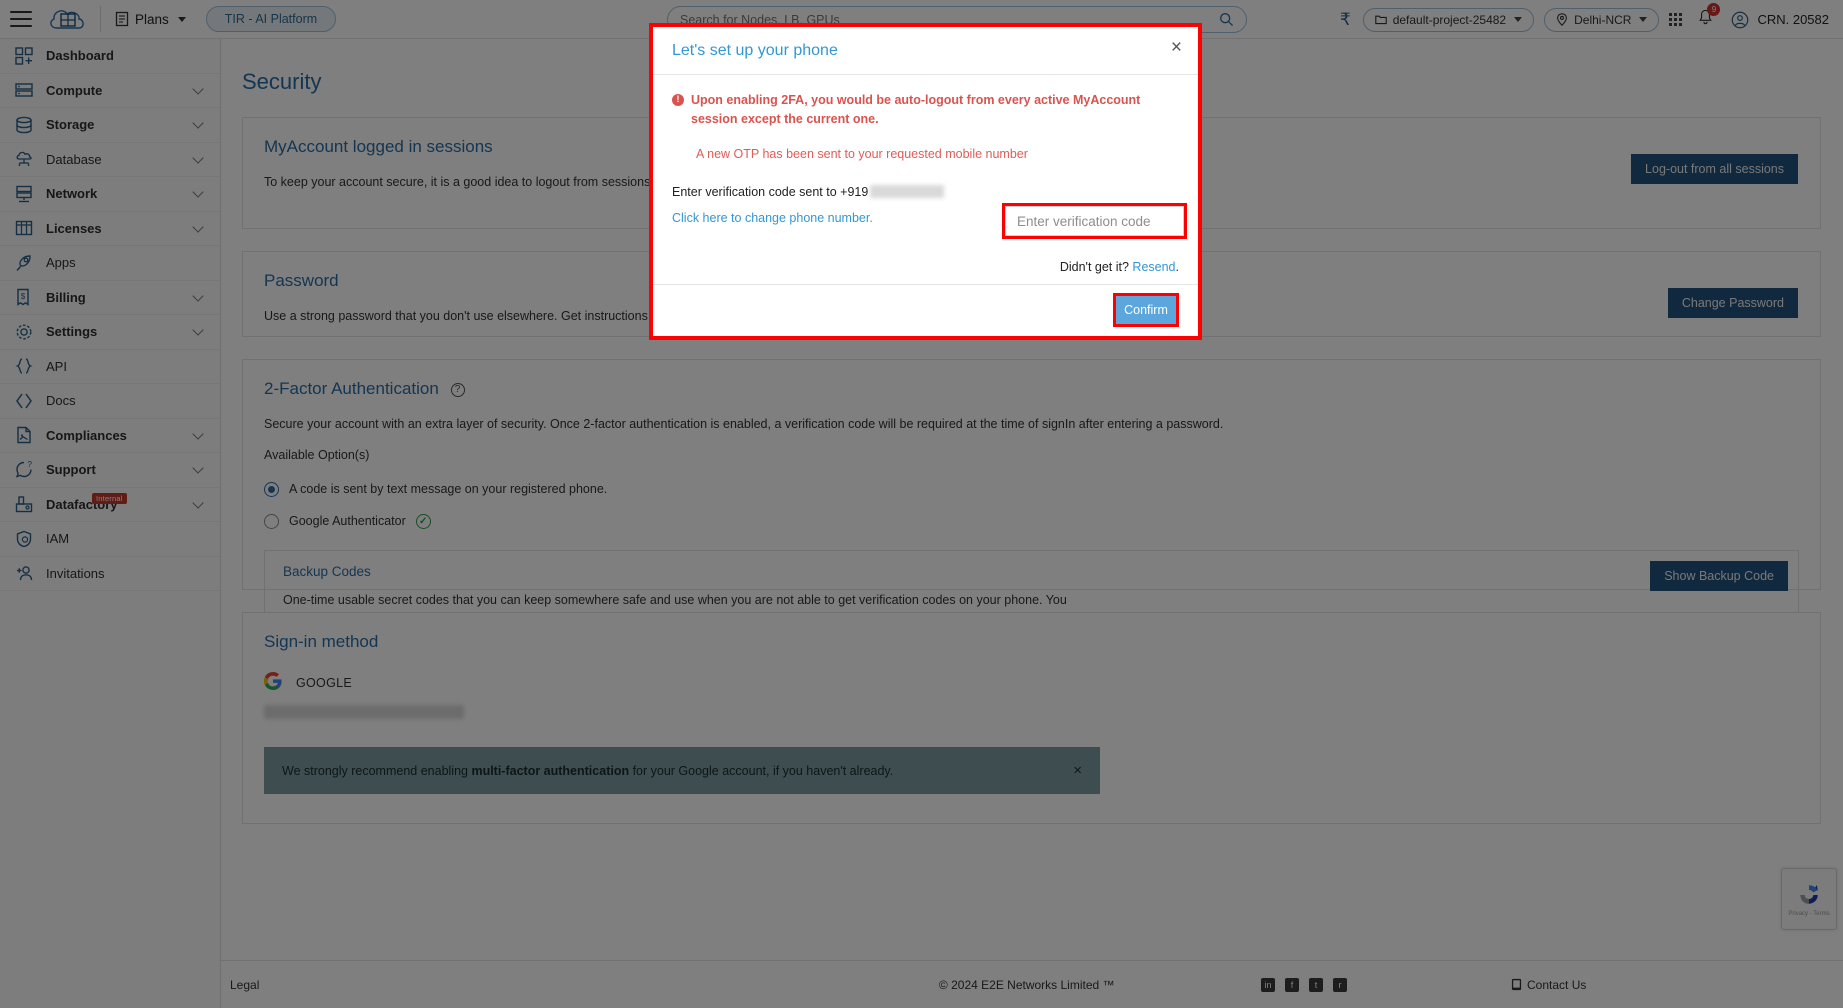 The height and width of the screenshot is (1008, 1843). I want to click on mfa-notice-prefix: We strongly recommend enabling, so click(377, 770).